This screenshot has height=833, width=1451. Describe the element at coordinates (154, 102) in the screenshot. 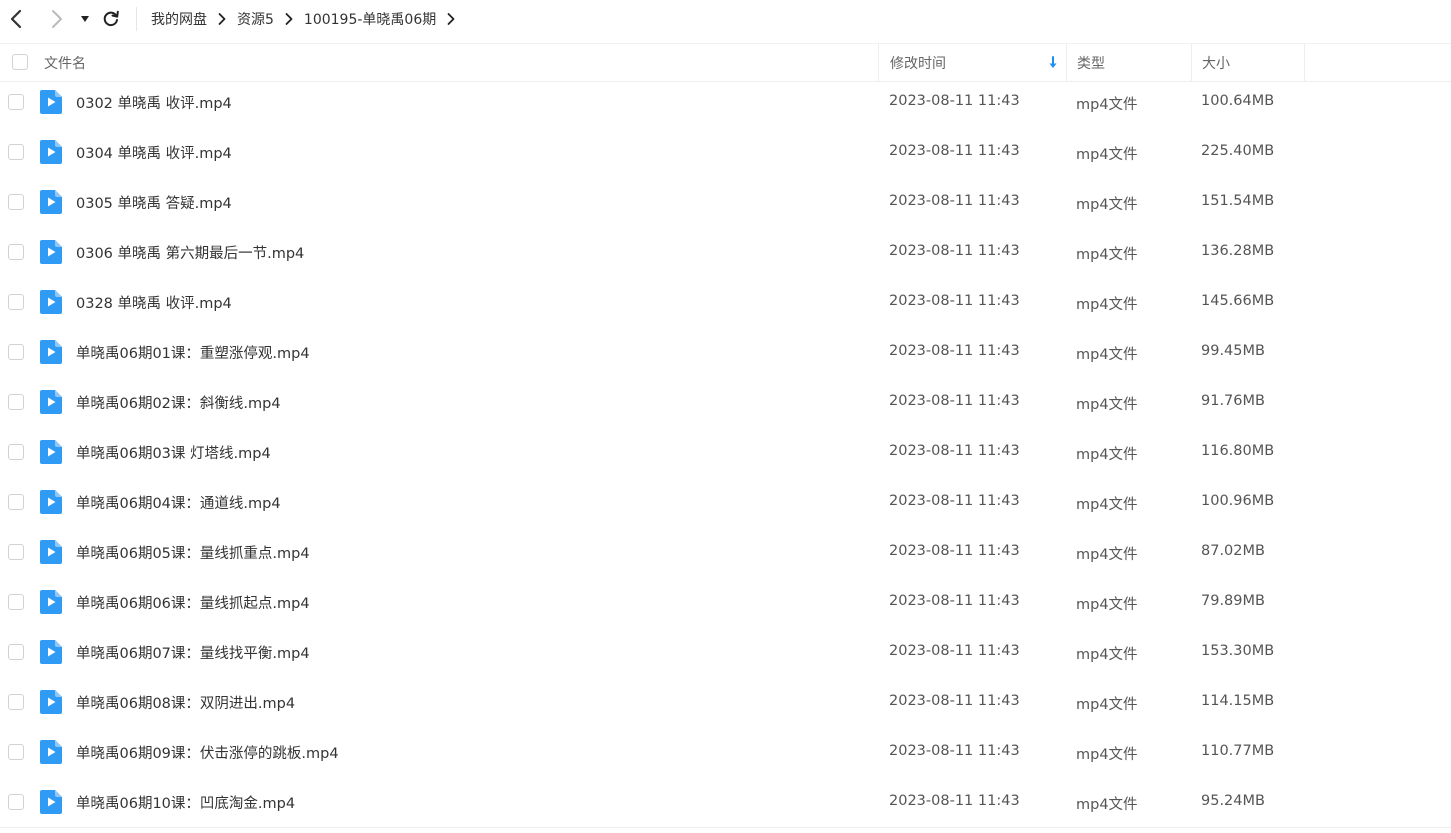

I see `file-name: 0302 单晓禹 收评.mp4` at that location.